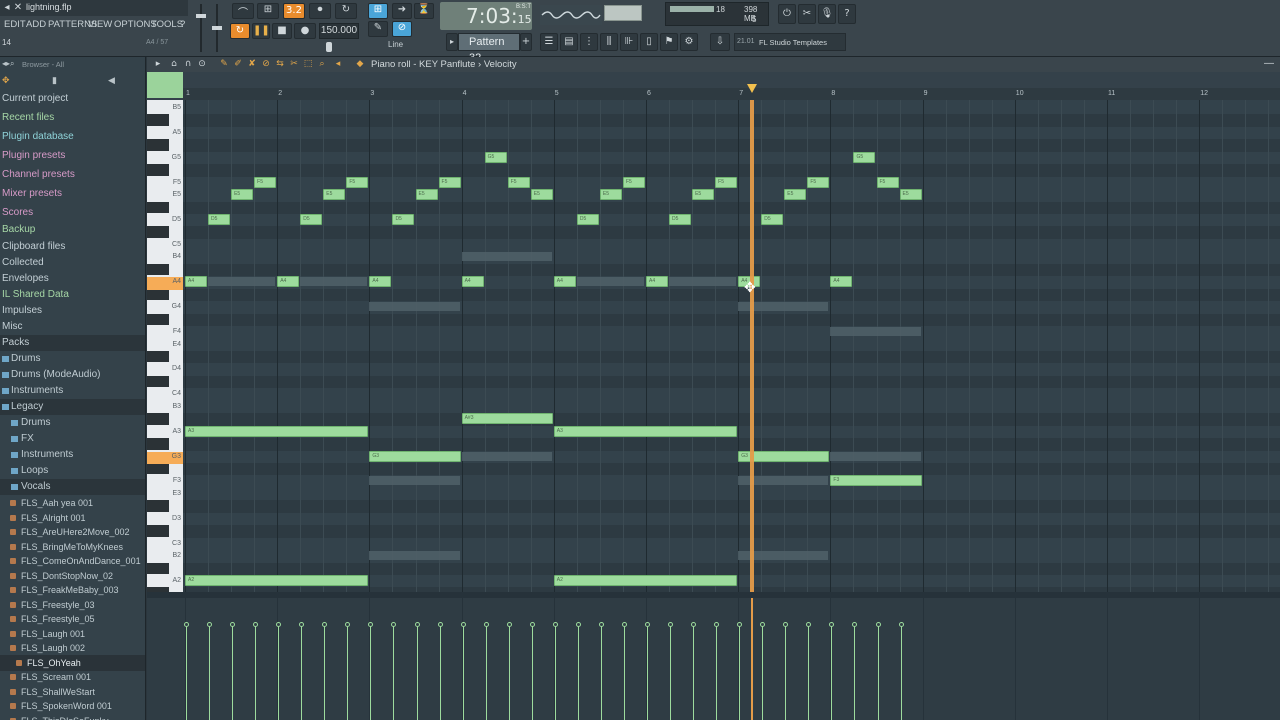 The image size is (1280, 720). Describe the element at coordinates (1269, 63) in the screenshot. I see `minimize-icon: —` at that location.